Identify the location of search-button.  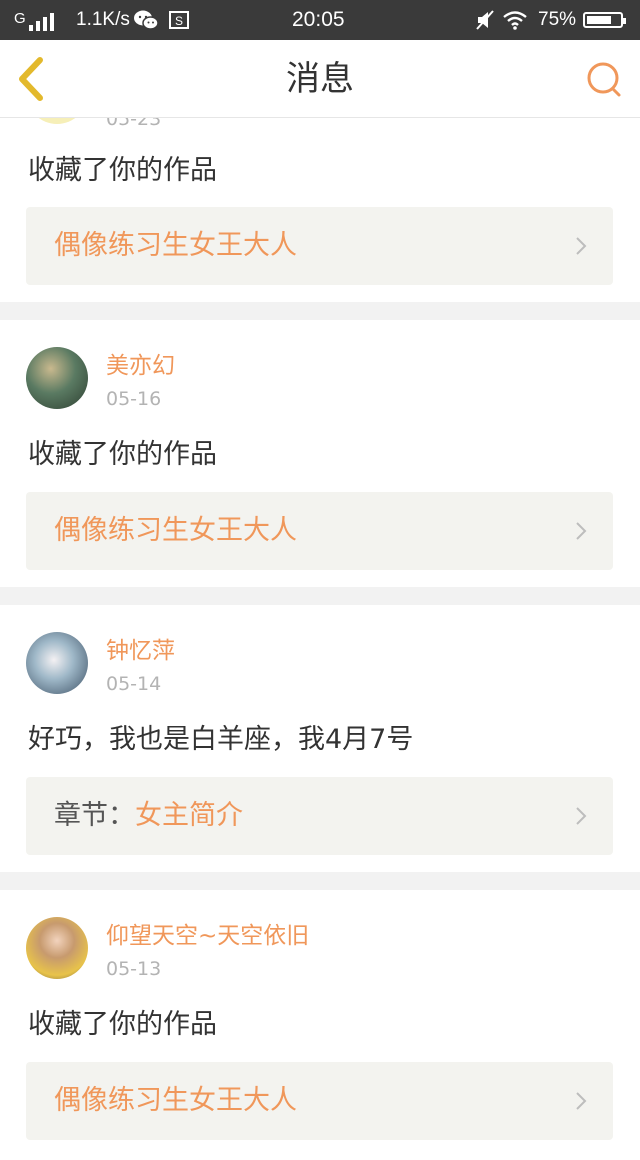
(604, 80).